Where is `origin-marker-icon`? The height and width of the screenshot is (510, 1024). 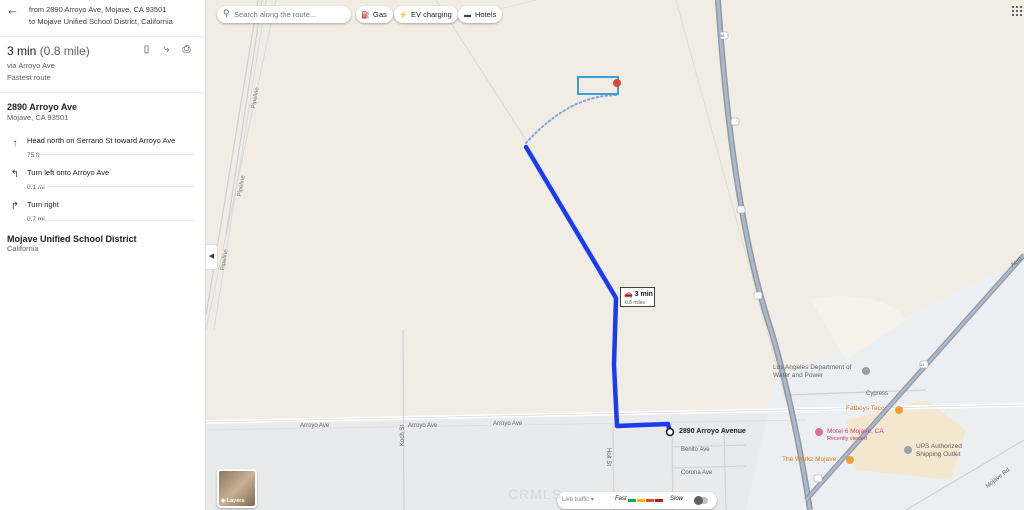 origin-marker-icon is located at coordinates (670, 432).